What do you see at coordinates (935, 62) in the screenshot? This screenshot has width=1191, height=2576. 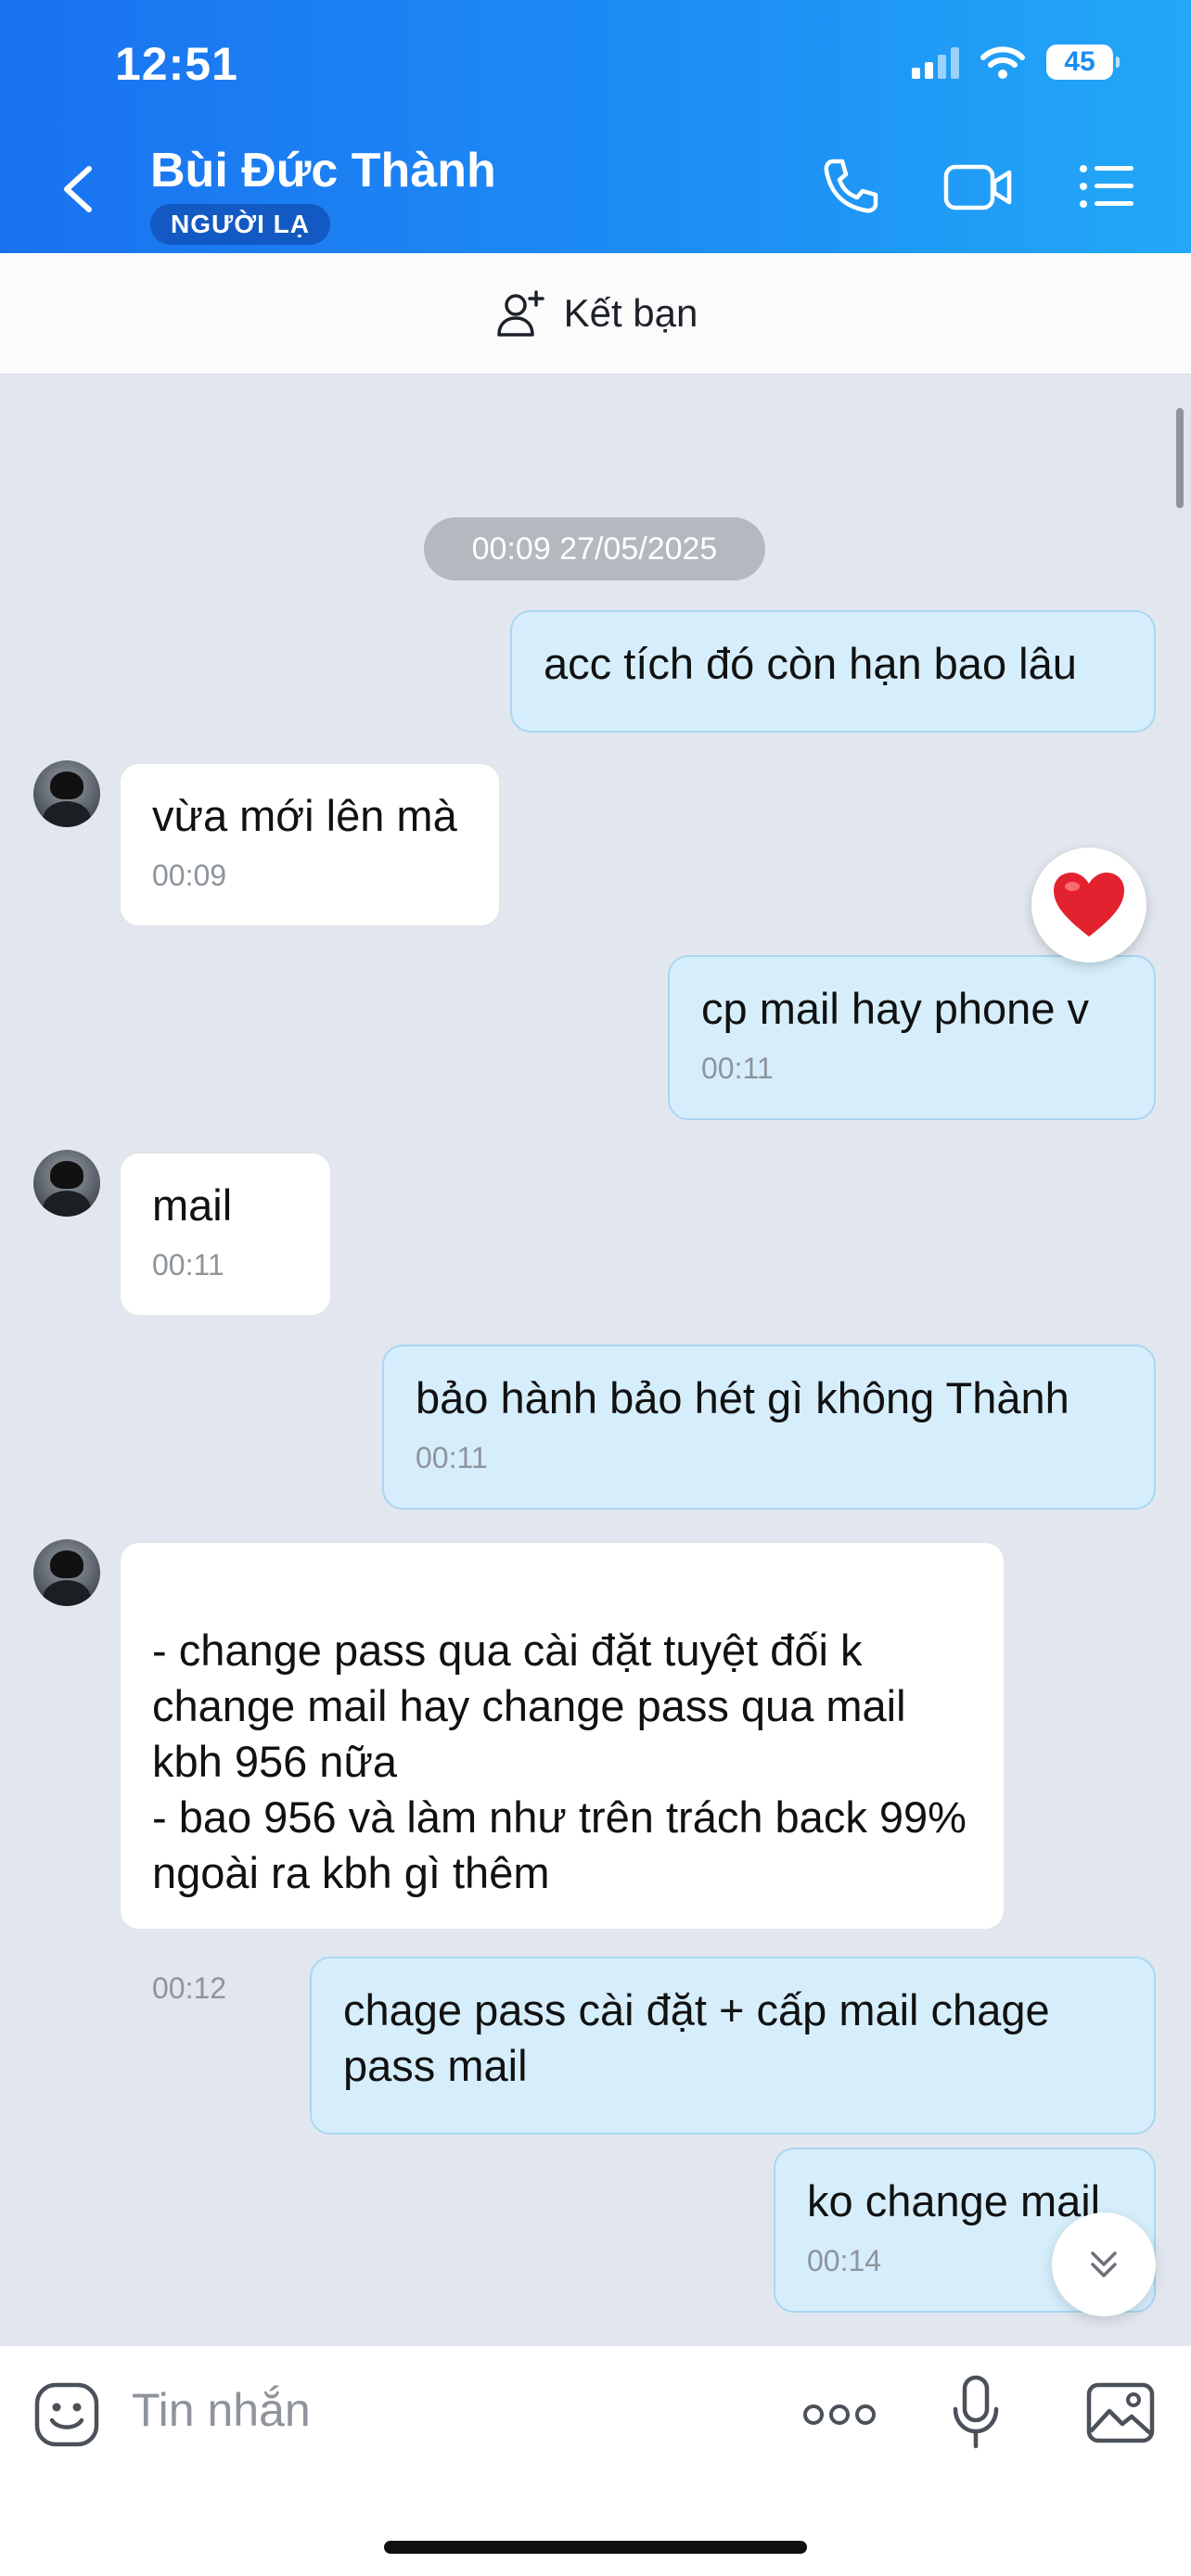 I see `signal-icon` at bounding box center [935, 62].